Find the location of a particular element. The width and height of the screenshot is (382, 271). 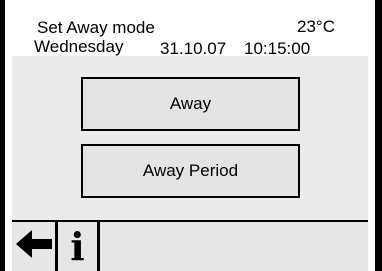

info-button: i is located at coordinates (79, 246).